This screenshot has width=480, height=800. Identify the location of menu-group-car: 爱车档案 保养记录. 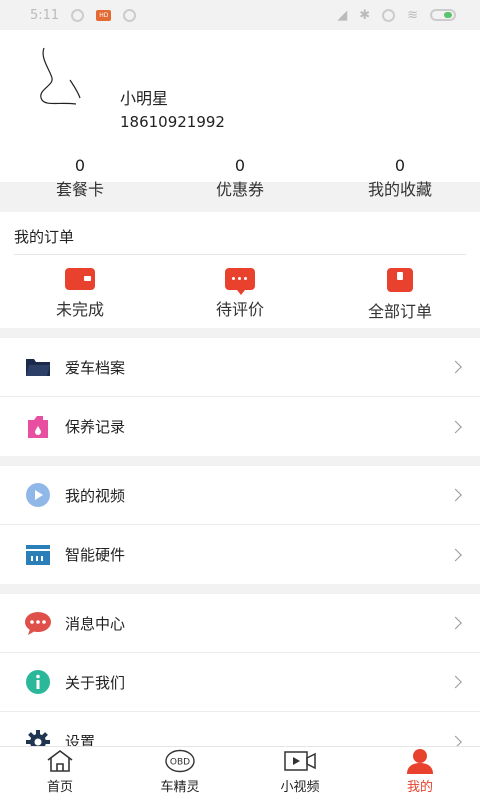
(240, 397).